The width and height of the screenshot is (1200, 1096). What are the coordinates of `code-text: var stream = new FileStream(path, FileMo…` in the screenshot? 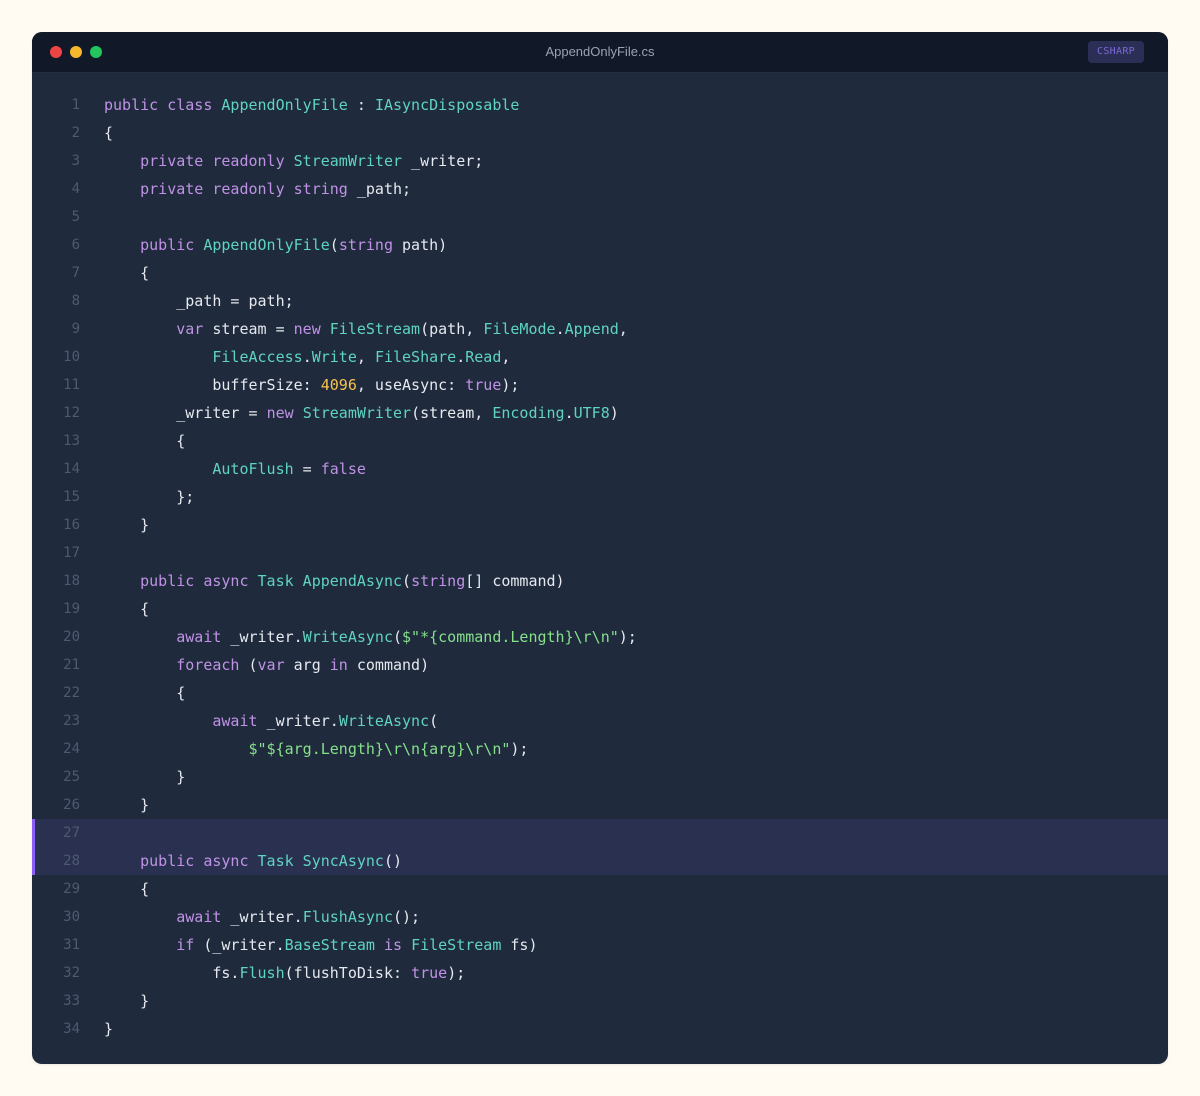 It's located at (366, 329).